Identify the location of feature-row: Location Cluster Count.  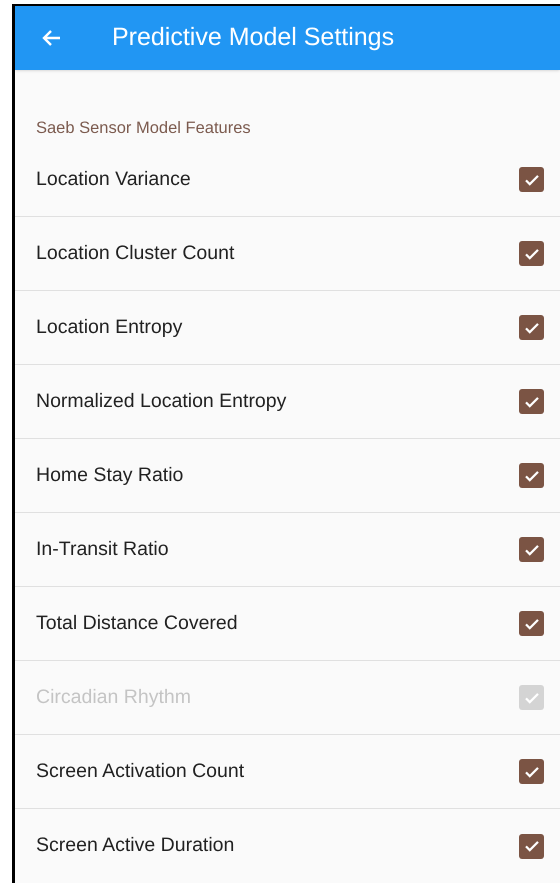
(287, 254).